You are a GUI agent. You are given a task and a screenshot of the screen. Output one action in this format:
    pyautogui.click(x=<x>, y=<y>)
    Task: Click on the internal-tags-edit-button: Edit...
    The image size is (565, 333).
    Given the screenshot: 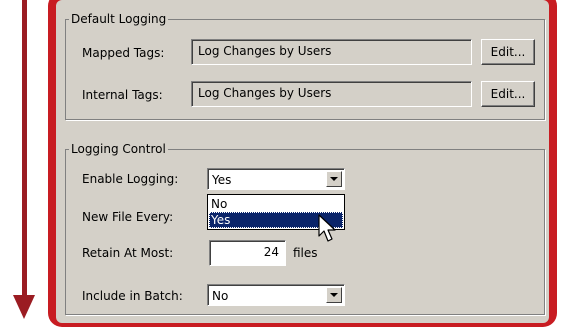 What is the action you would take?
    pyautogui.click(x=508, y=94)
    